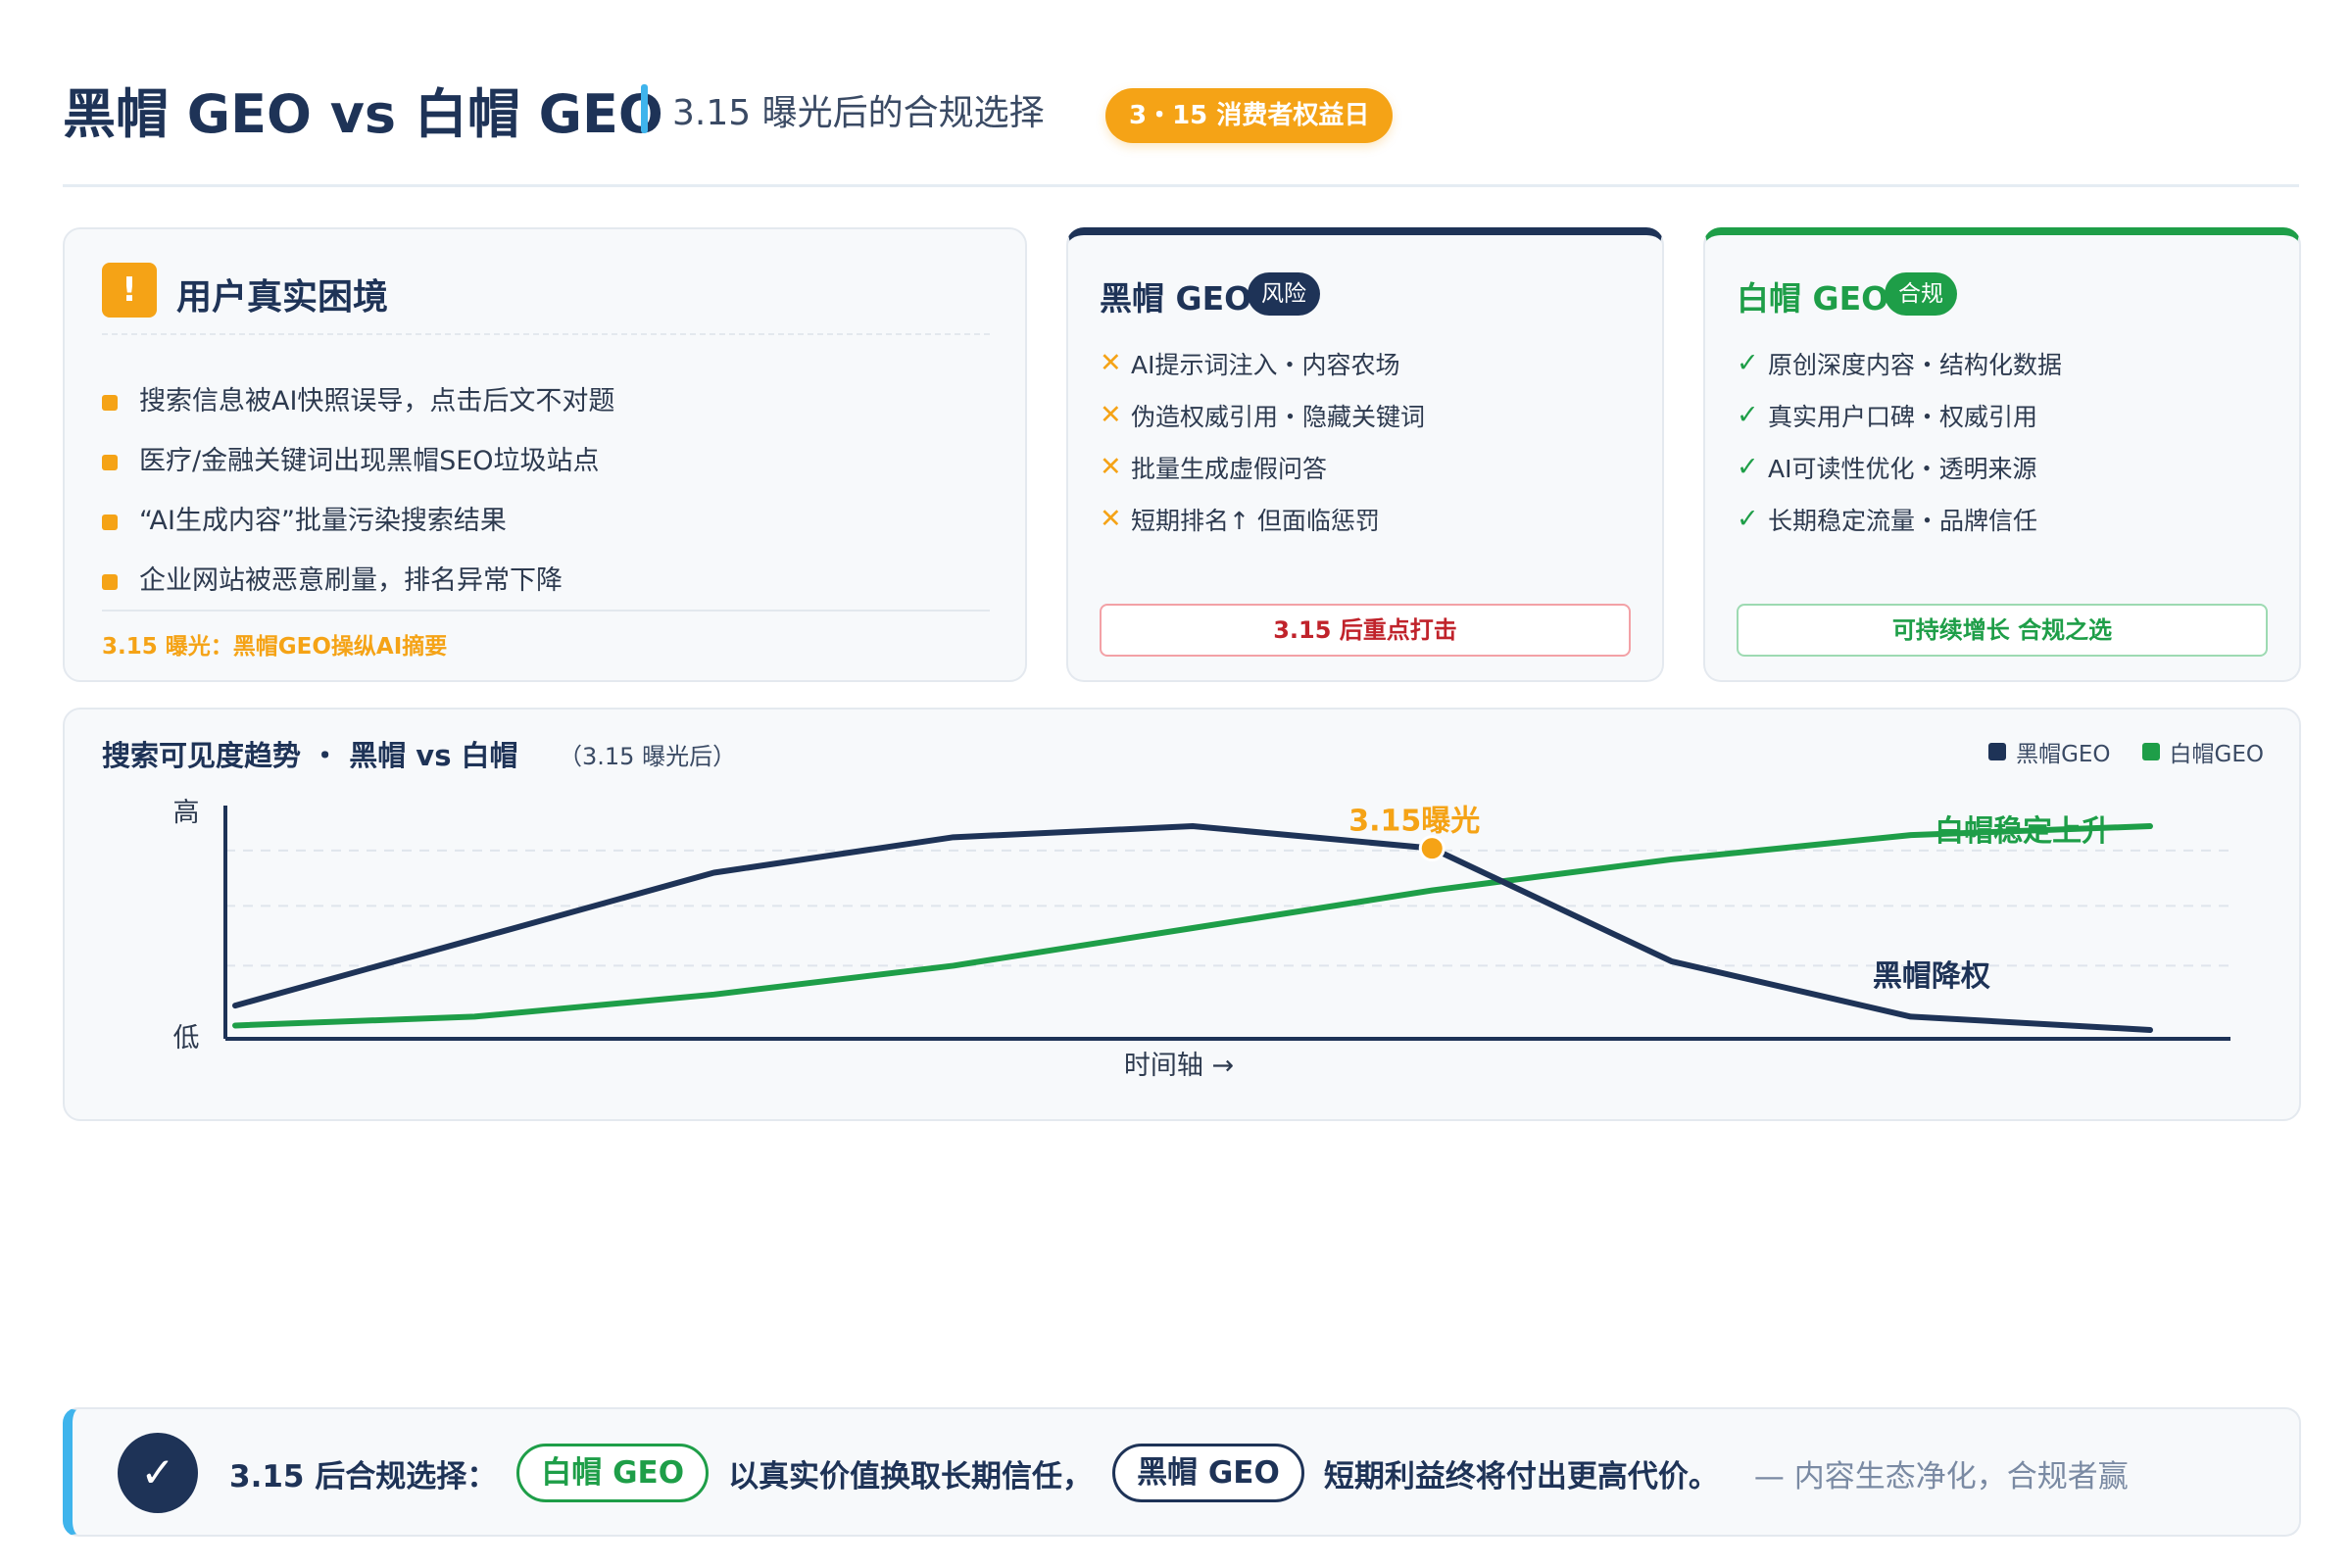 This screenshot has width=2352, height=1568. What do you see at coordinates (1229, 468) in the screenshot?
I see `black-item-text: 批量生成虚假问答` at bounding box center [1229, 468].